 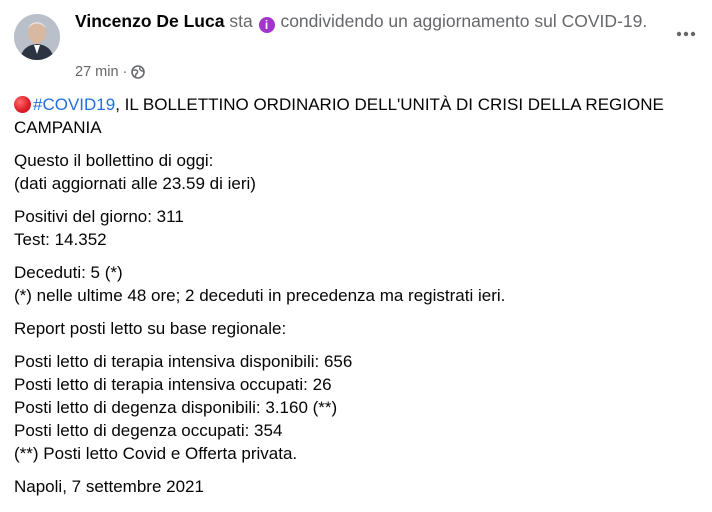 I want to click on globe-icon, so click(x=138, y=72).